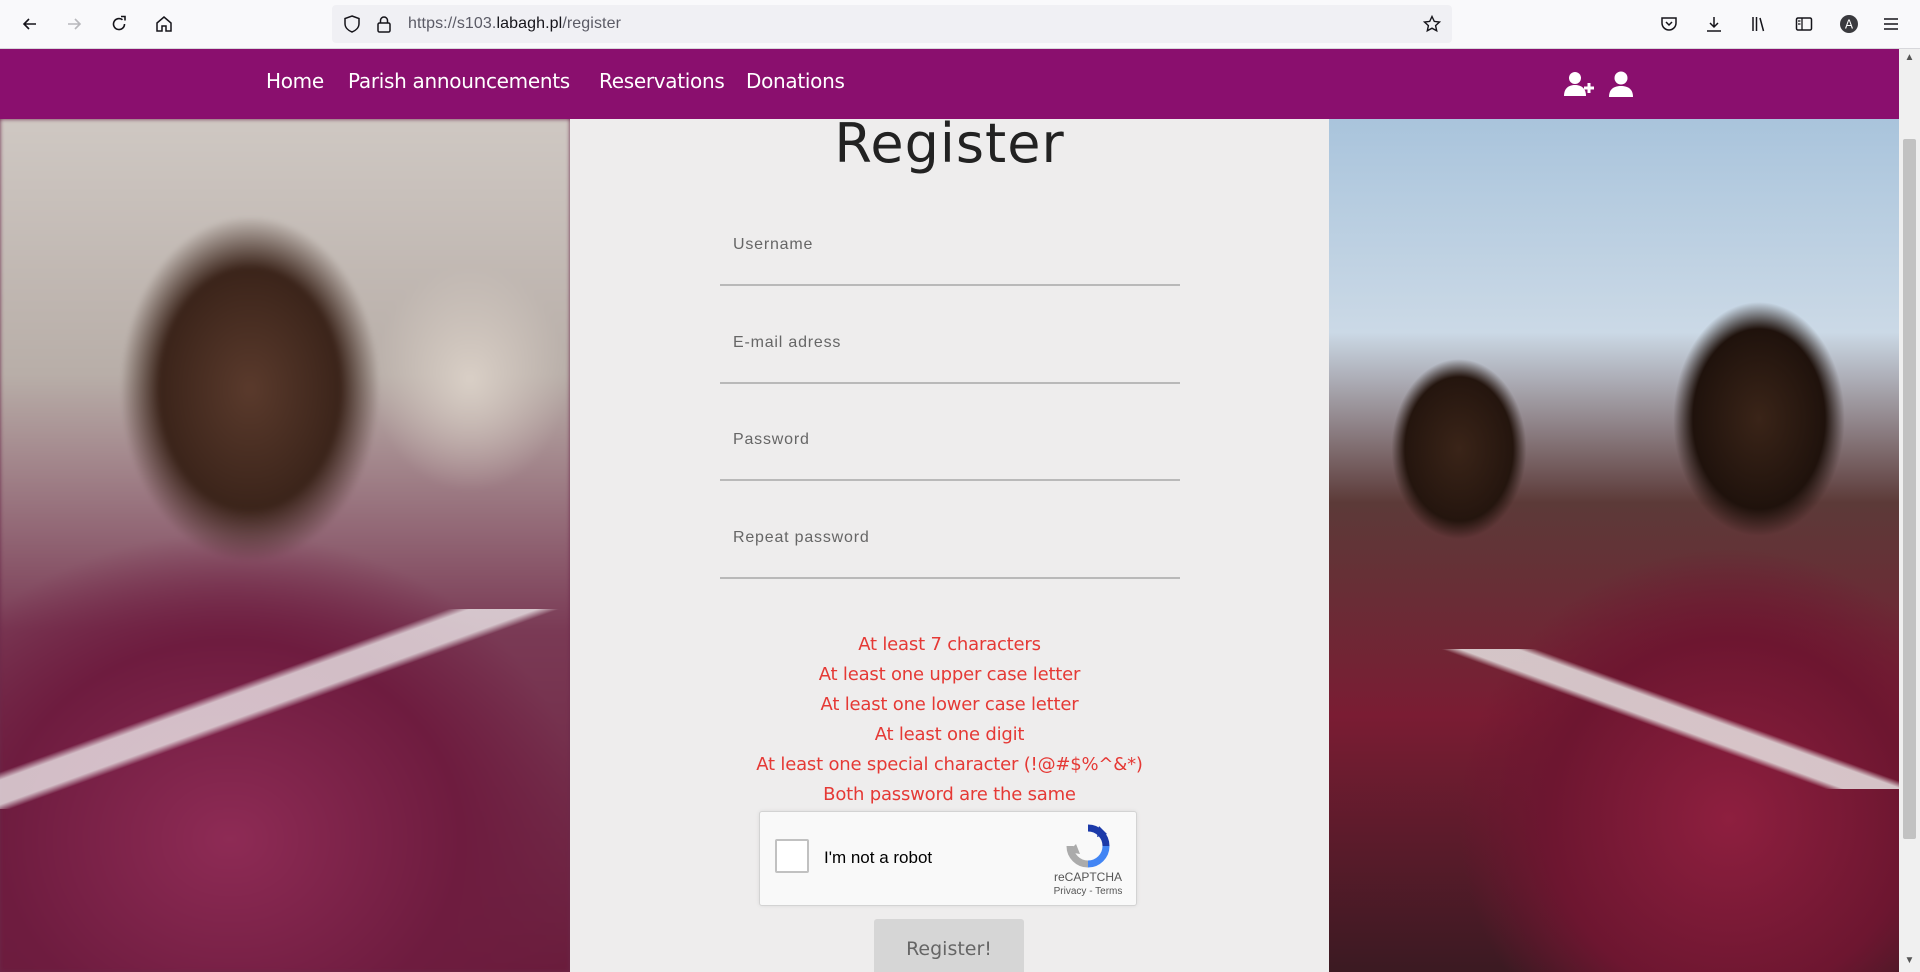  I want to click on recaptcha-brand: reCAPTCHA, so click(1087, 877).